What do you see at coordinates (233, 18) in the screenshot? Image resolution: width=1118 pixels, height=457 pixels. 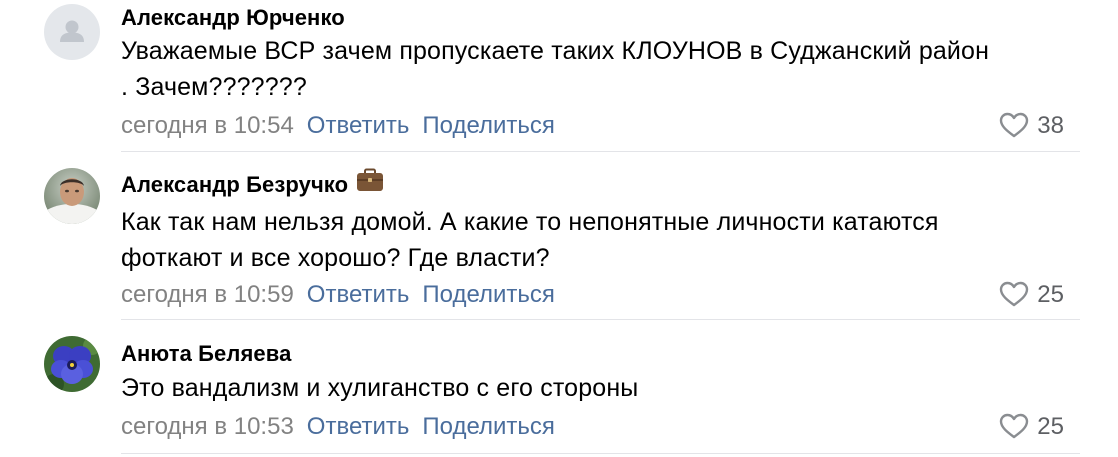 I see `comment-author: Александр Юрченко` at bounding box center [233, 18].